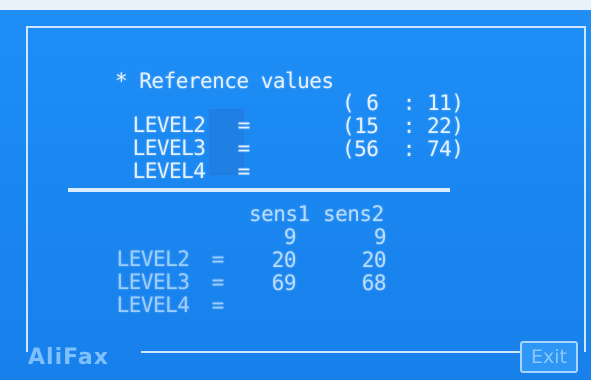 The height and width of the screenshot is (380, 591). What do you see at coordinates (153, 305) in the screenshot?
I see `measurement-row-label: LEVEL4` at bounding box center [153, 305].